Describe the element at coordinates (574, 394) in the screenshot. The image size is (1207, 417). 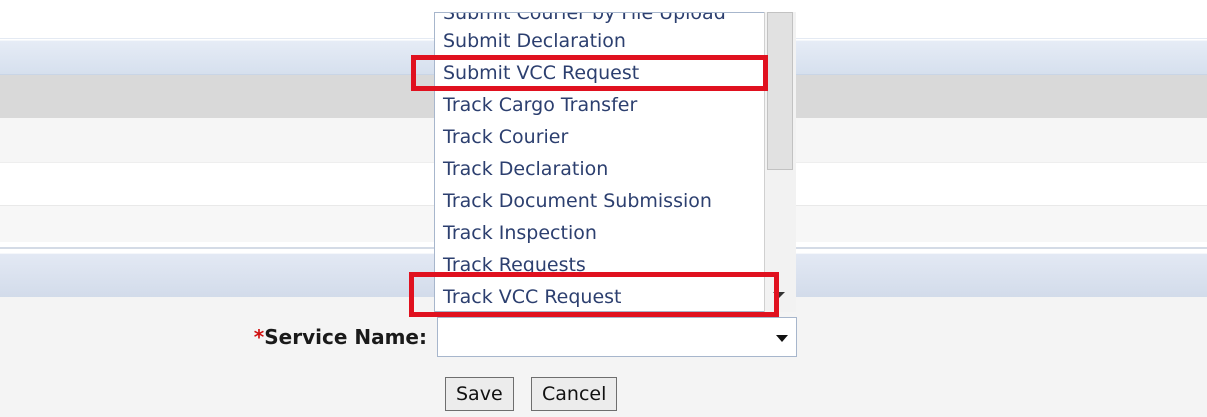
I see `cancel-button: Cancel` at that location.